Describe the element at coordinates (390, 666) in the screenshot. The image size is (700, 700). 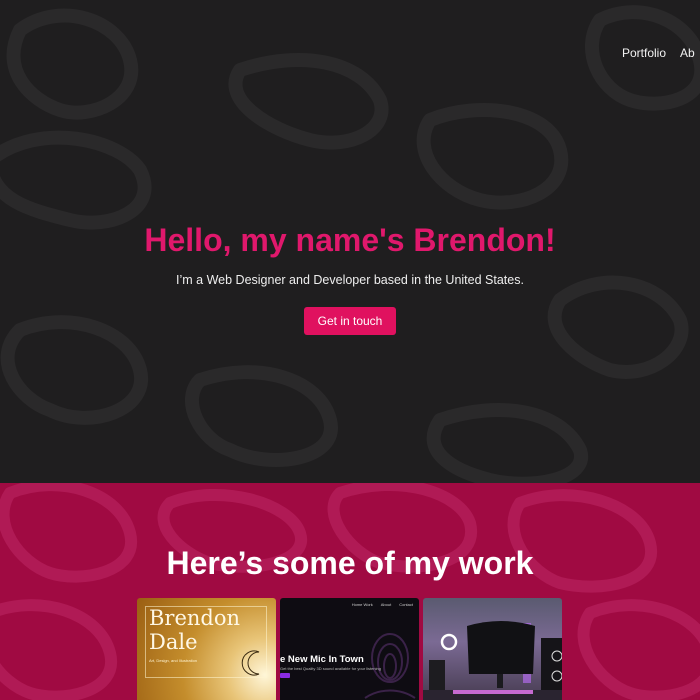
I see `microphone-graphic` at that location.